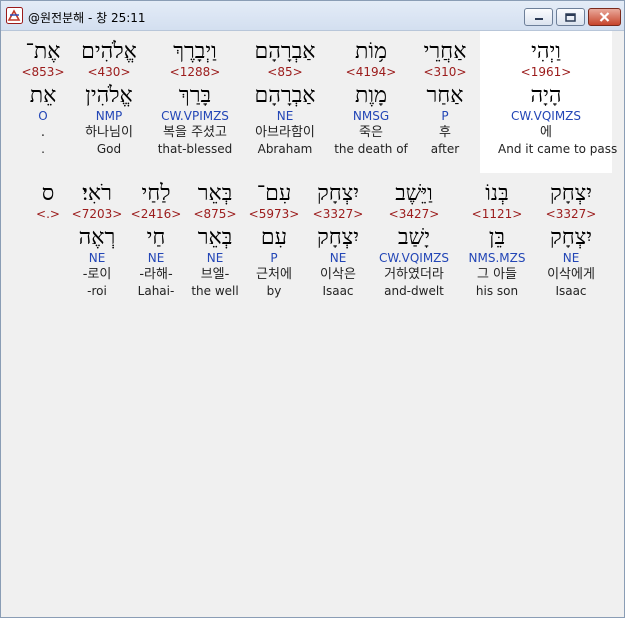 The height and width of the screenshot is (618, 625). I want to click on korean-gloss: 아브라함이, so click(285, 132).